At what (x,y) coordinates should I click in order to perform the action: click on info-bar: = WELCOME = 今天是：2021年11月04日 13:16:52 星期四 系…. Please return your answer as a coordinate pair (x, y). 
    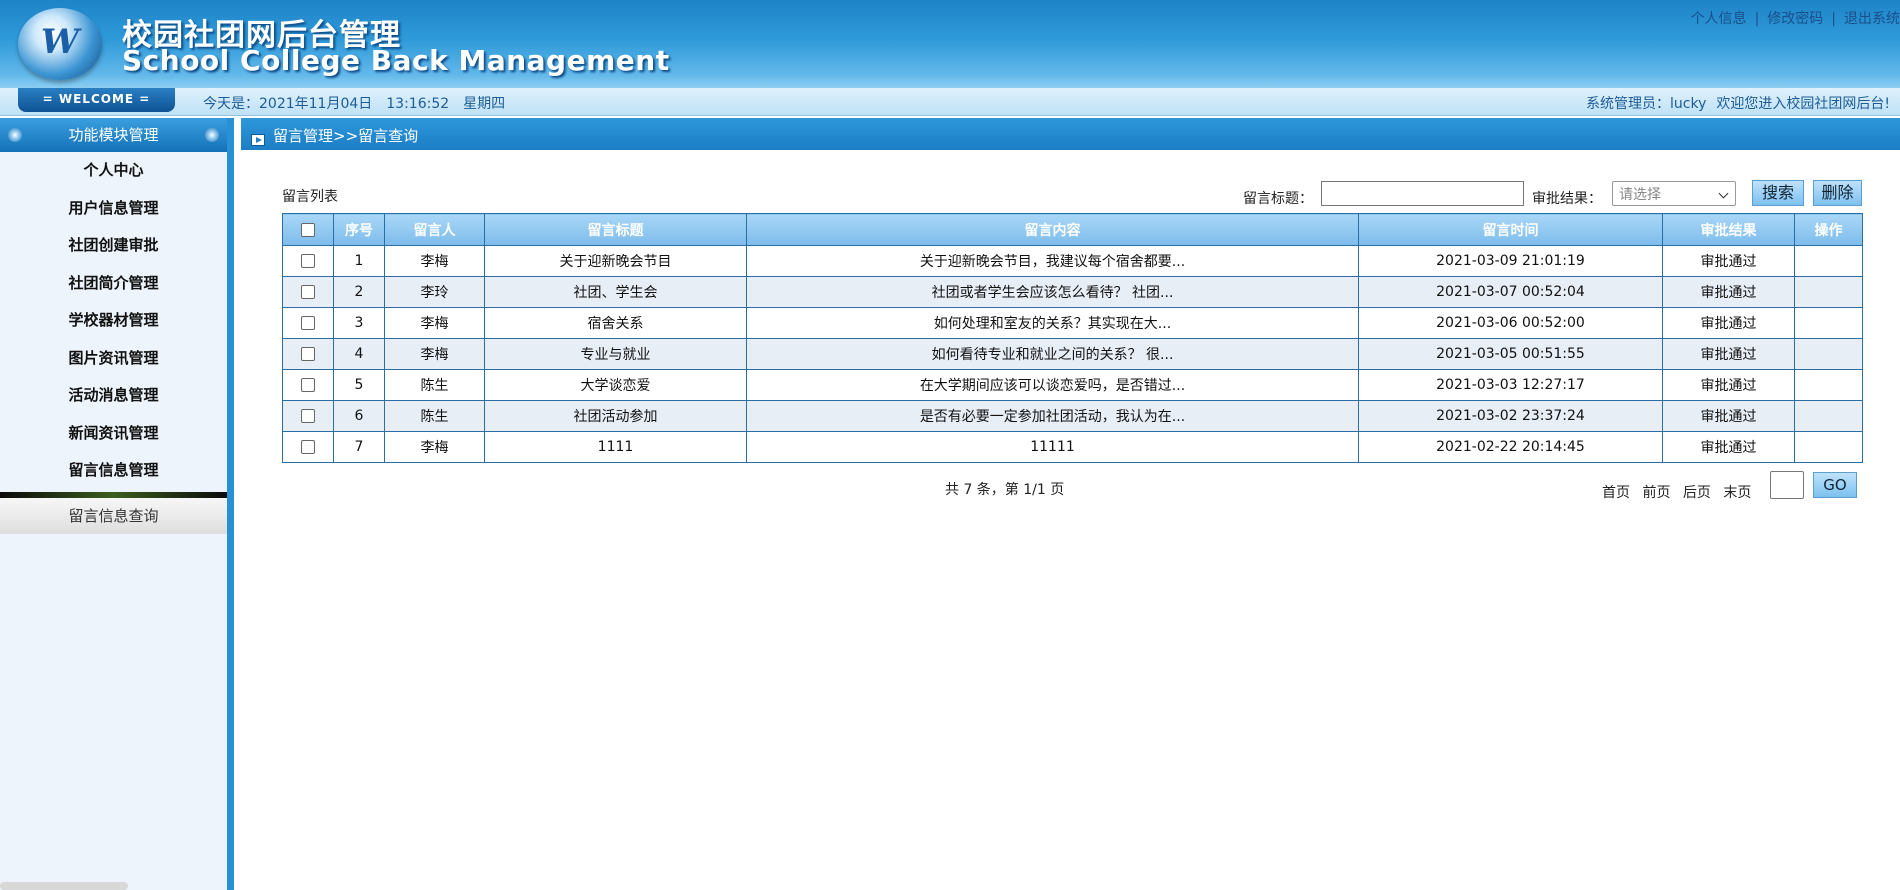
    Looking at the image, I should click on (950, 102).